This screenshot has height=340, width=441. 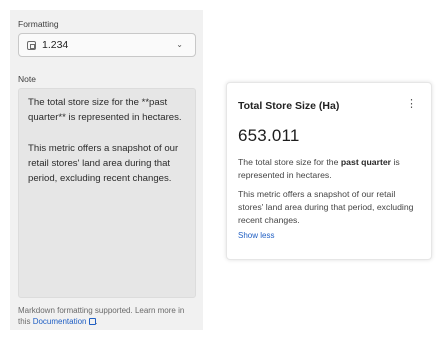 I want to click on helper-suffix: ., so click(x=96, y=321).